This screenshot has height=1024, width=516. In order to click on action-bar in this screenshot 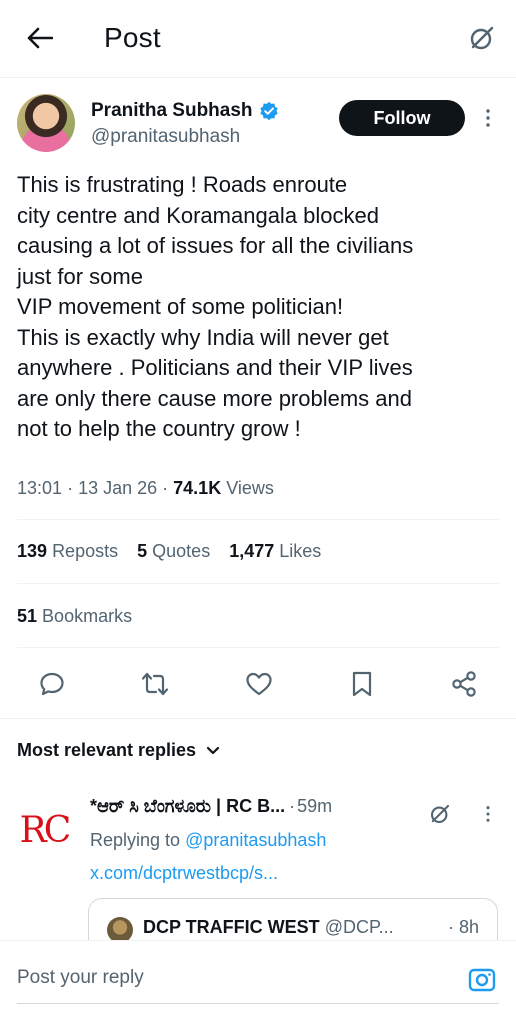, I will do `click(258, 685)`.